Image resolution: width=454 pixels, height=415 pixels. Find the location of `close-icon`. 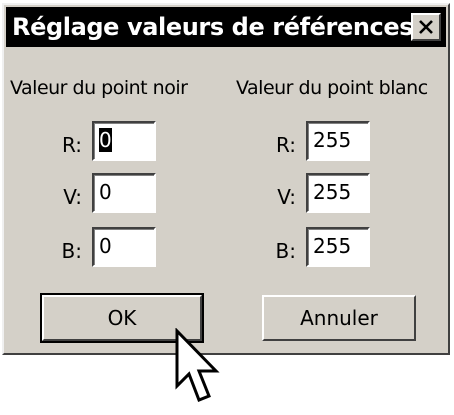

close-icon is located at coordinates (426, 27).